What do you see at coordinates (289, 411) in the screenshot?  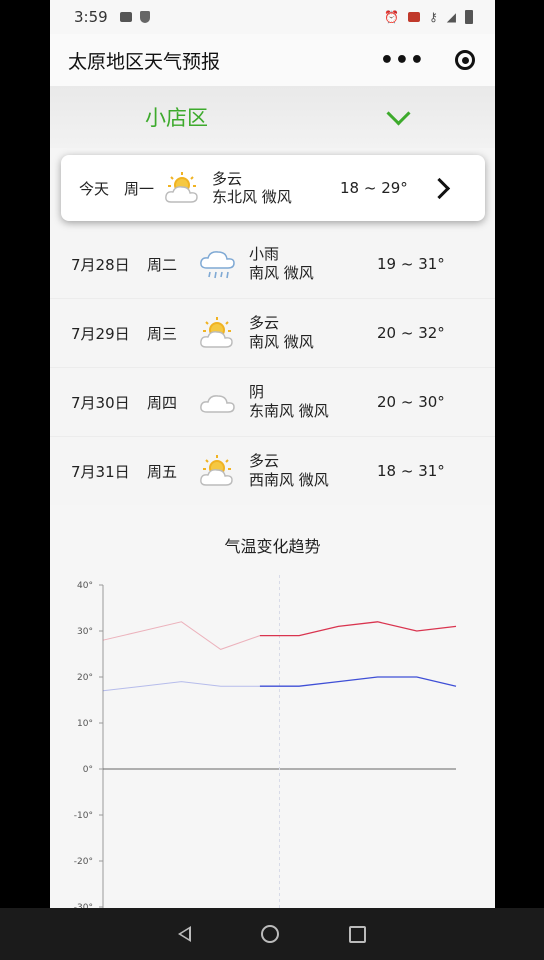 I see `forecast-wind: 东南风 微风` at bounding box center [289, 411].